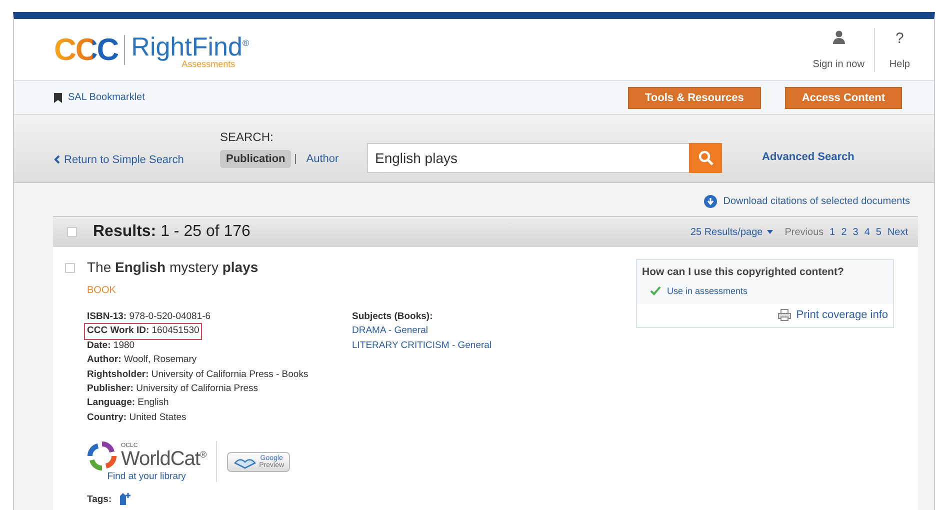 This screenshot has width=948, height=510. I want to click on search-button, so click(705, 157).